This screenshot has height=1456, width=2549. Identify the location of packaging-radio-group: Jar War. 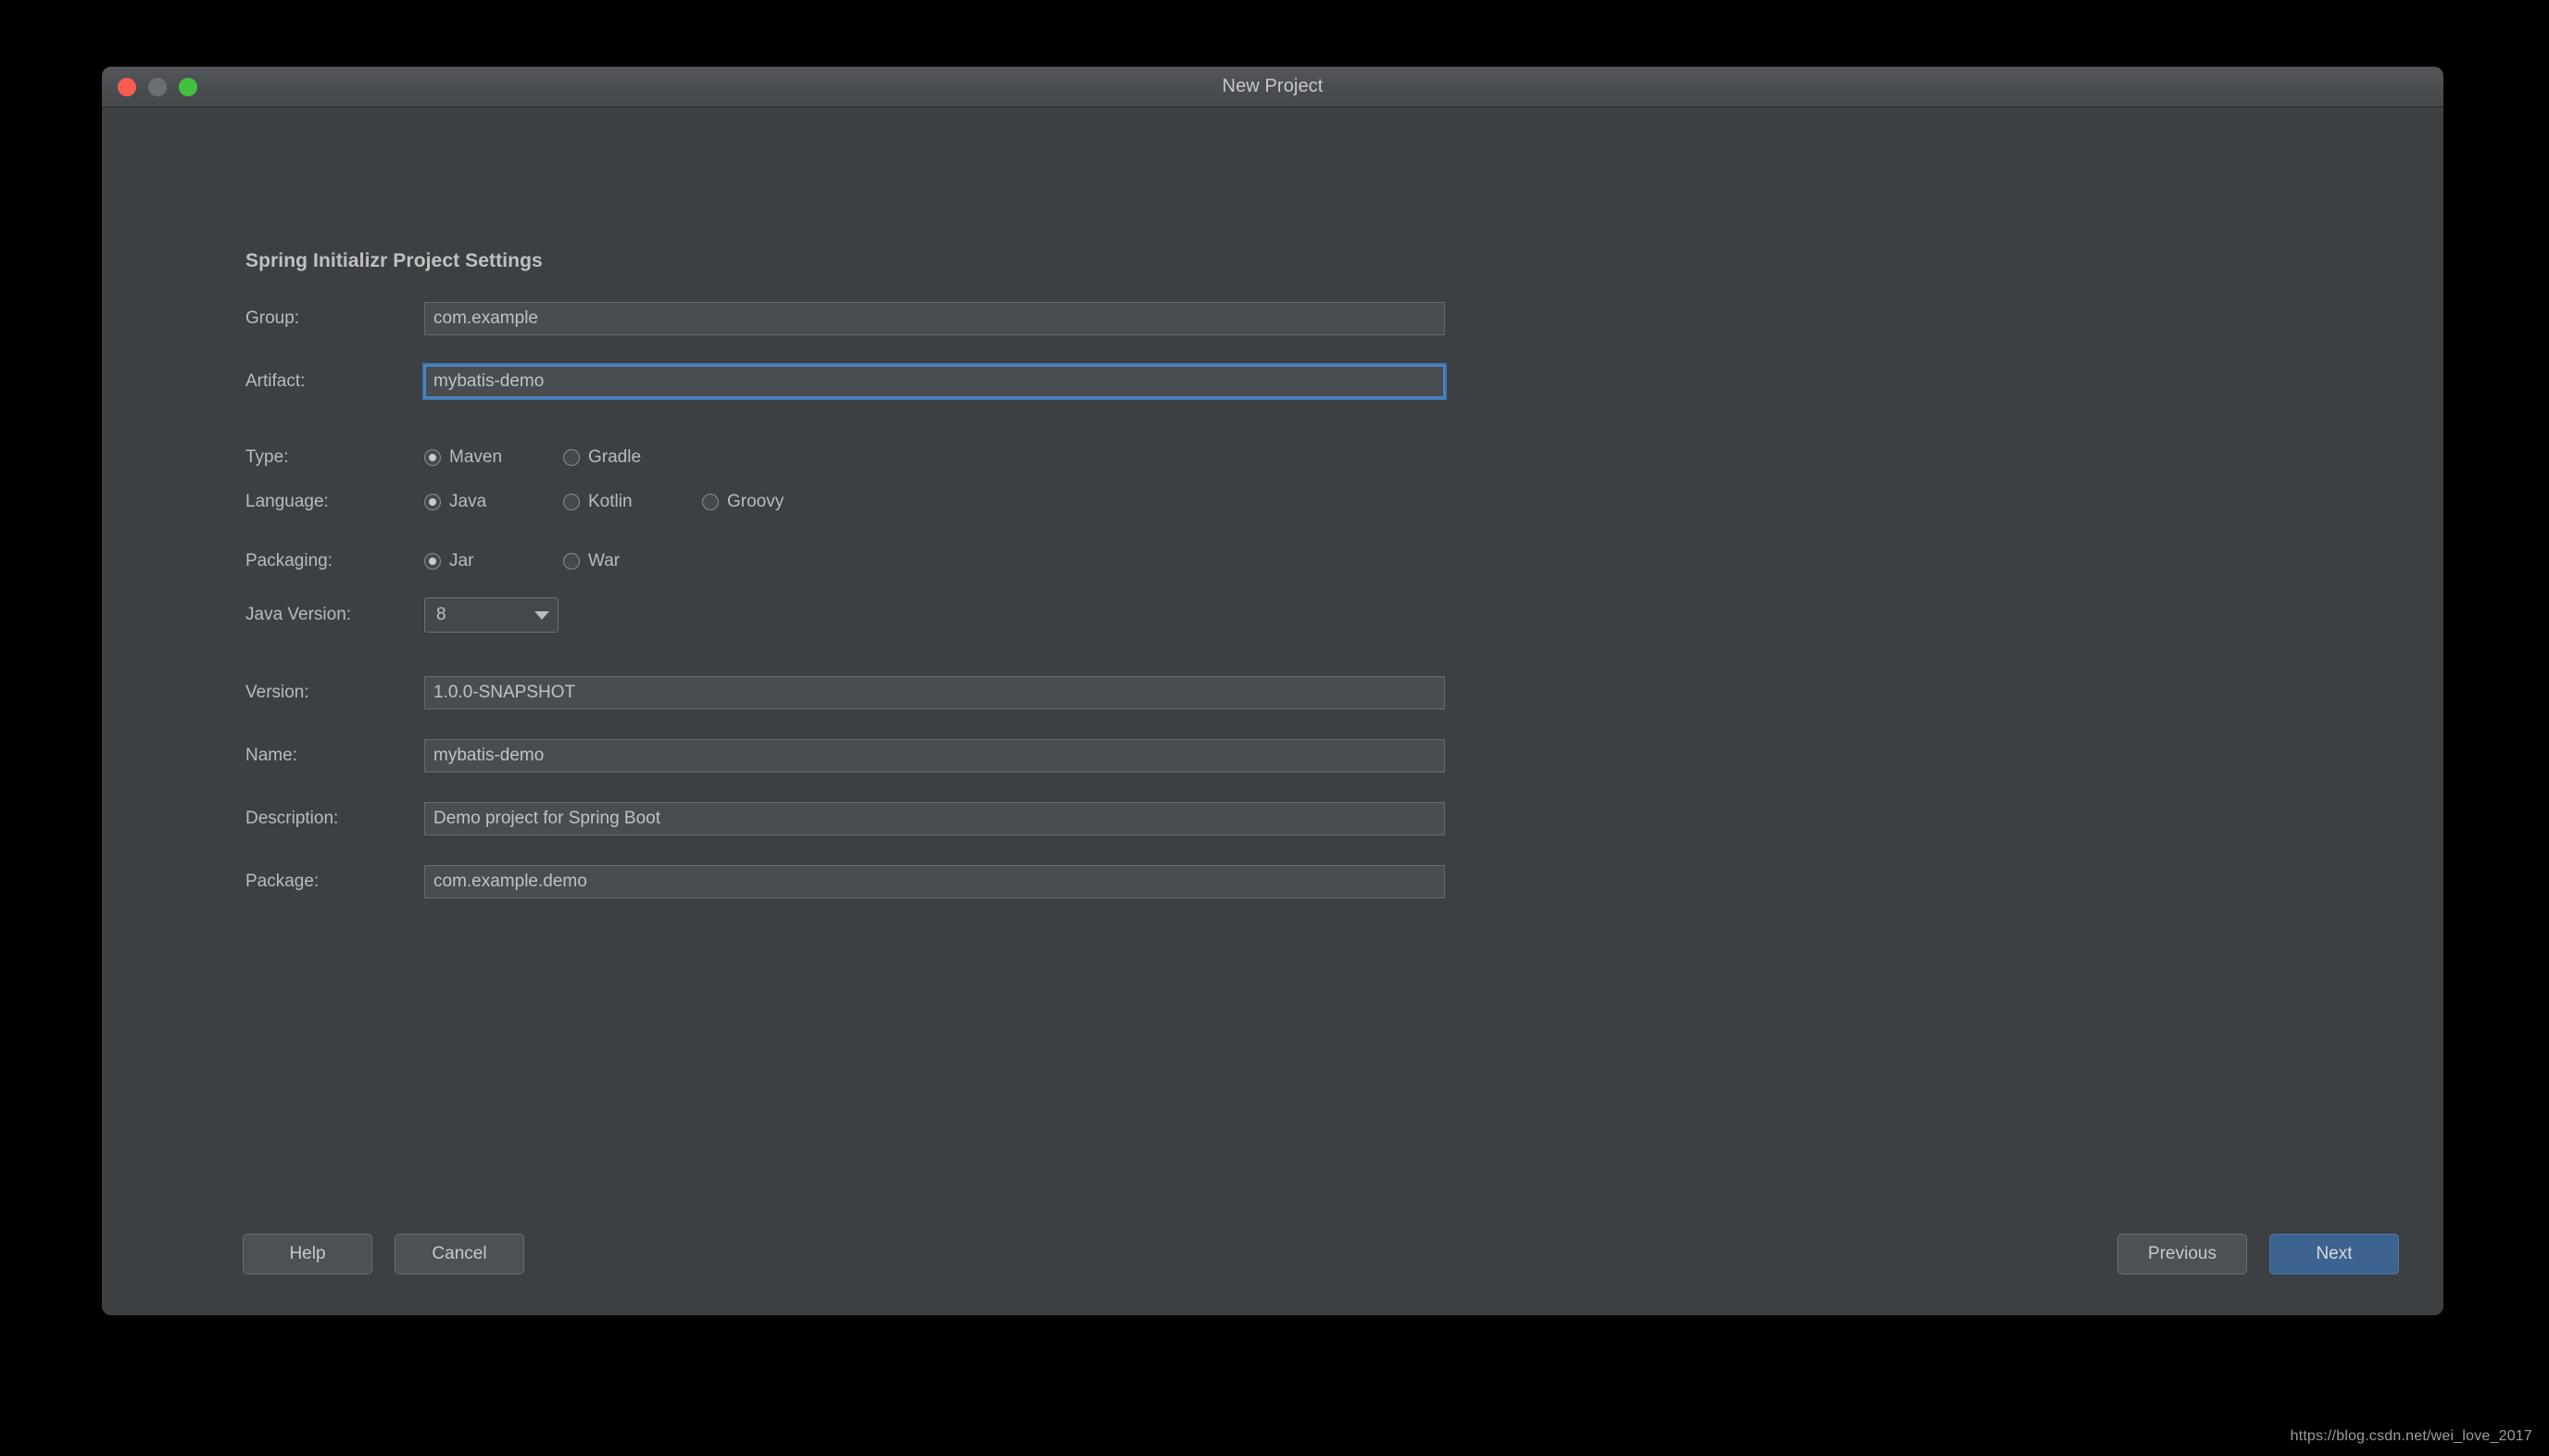
(522, 561).